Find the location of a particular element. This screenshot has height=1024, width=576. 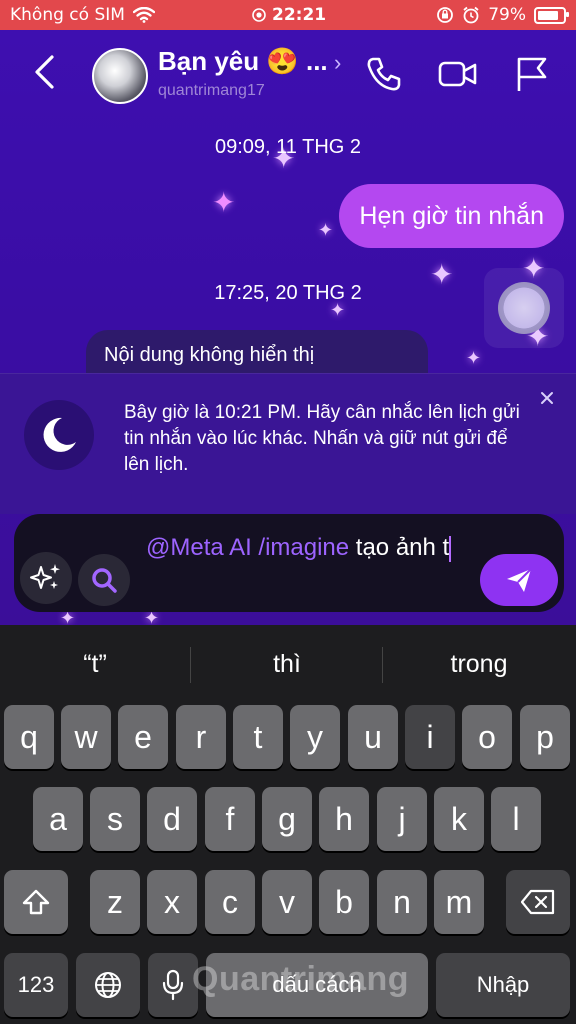

status-bar: Không có SIM 22:21 79% is located at coordinates (288, 15).